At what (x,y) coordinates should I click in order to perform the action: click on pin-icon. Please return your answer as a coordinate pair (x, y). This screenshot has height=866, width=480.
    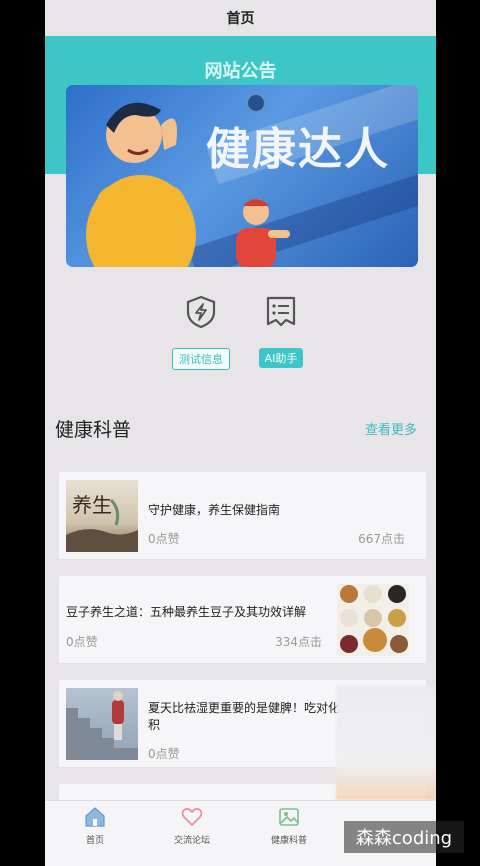
    Looking at the image, I should click on (256, 103).